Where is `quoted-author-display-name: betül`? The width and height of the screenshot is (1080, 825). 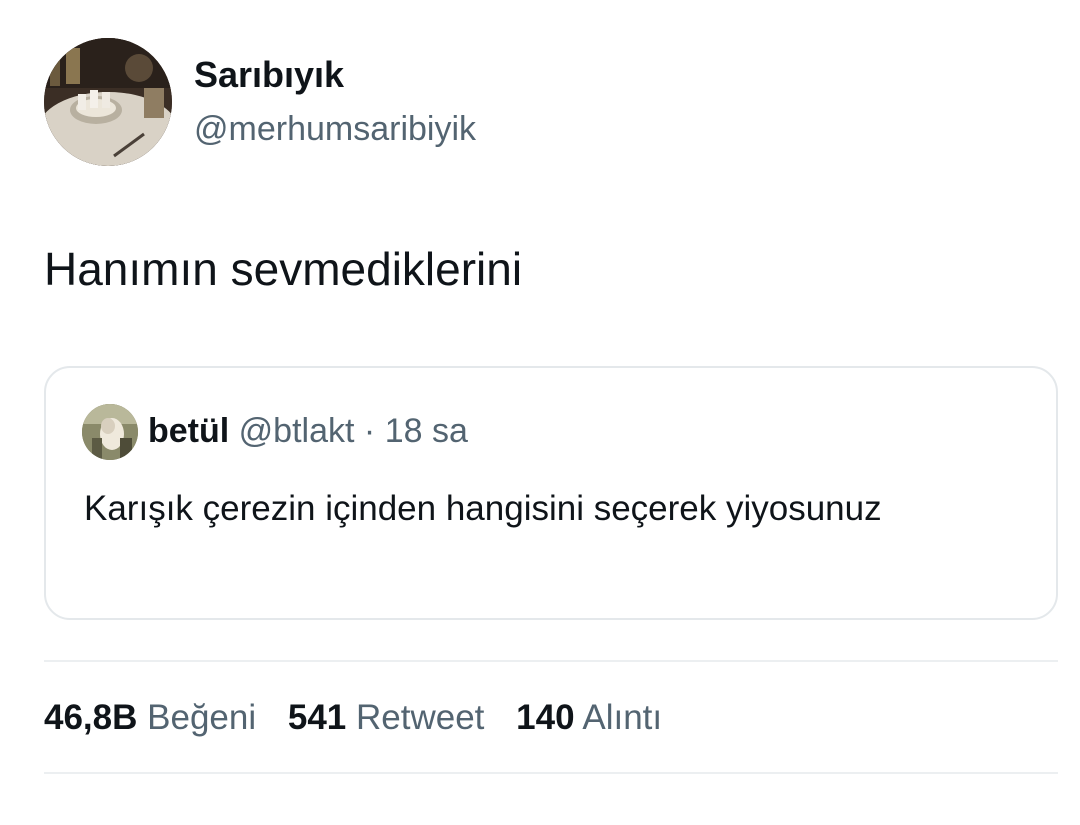
quoted-author-display-name: betül is located at coordinates (188, 431).